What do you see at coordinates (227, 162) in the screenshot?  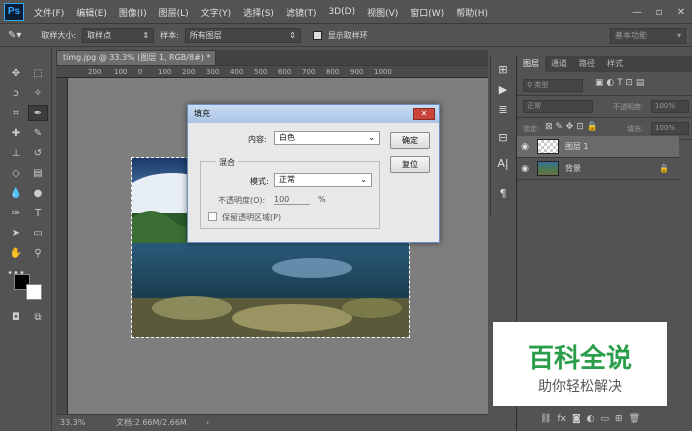 I see `blend-group-label: 混合` at bounding box center [227, 162].